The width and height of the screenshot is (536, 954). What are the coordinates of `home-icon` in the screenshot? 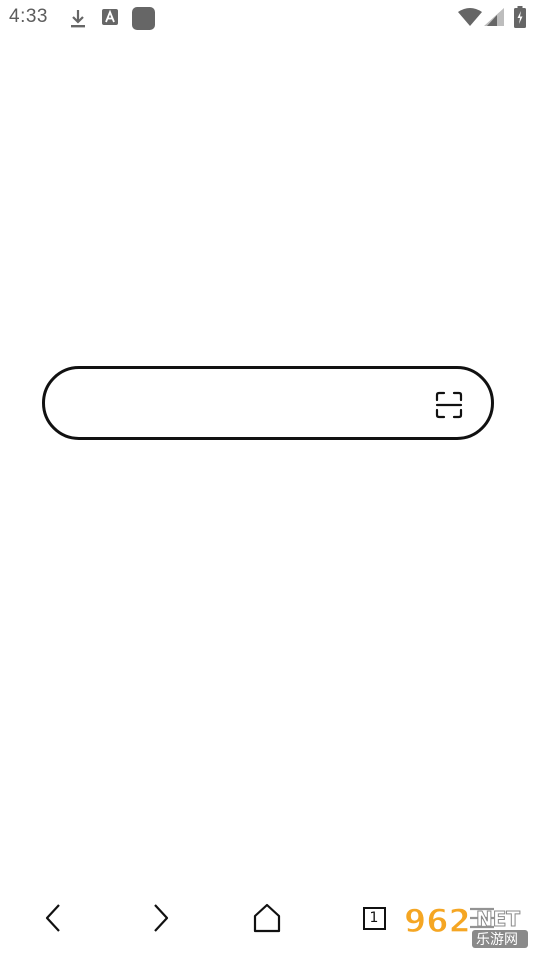 It's located at (267, 918).